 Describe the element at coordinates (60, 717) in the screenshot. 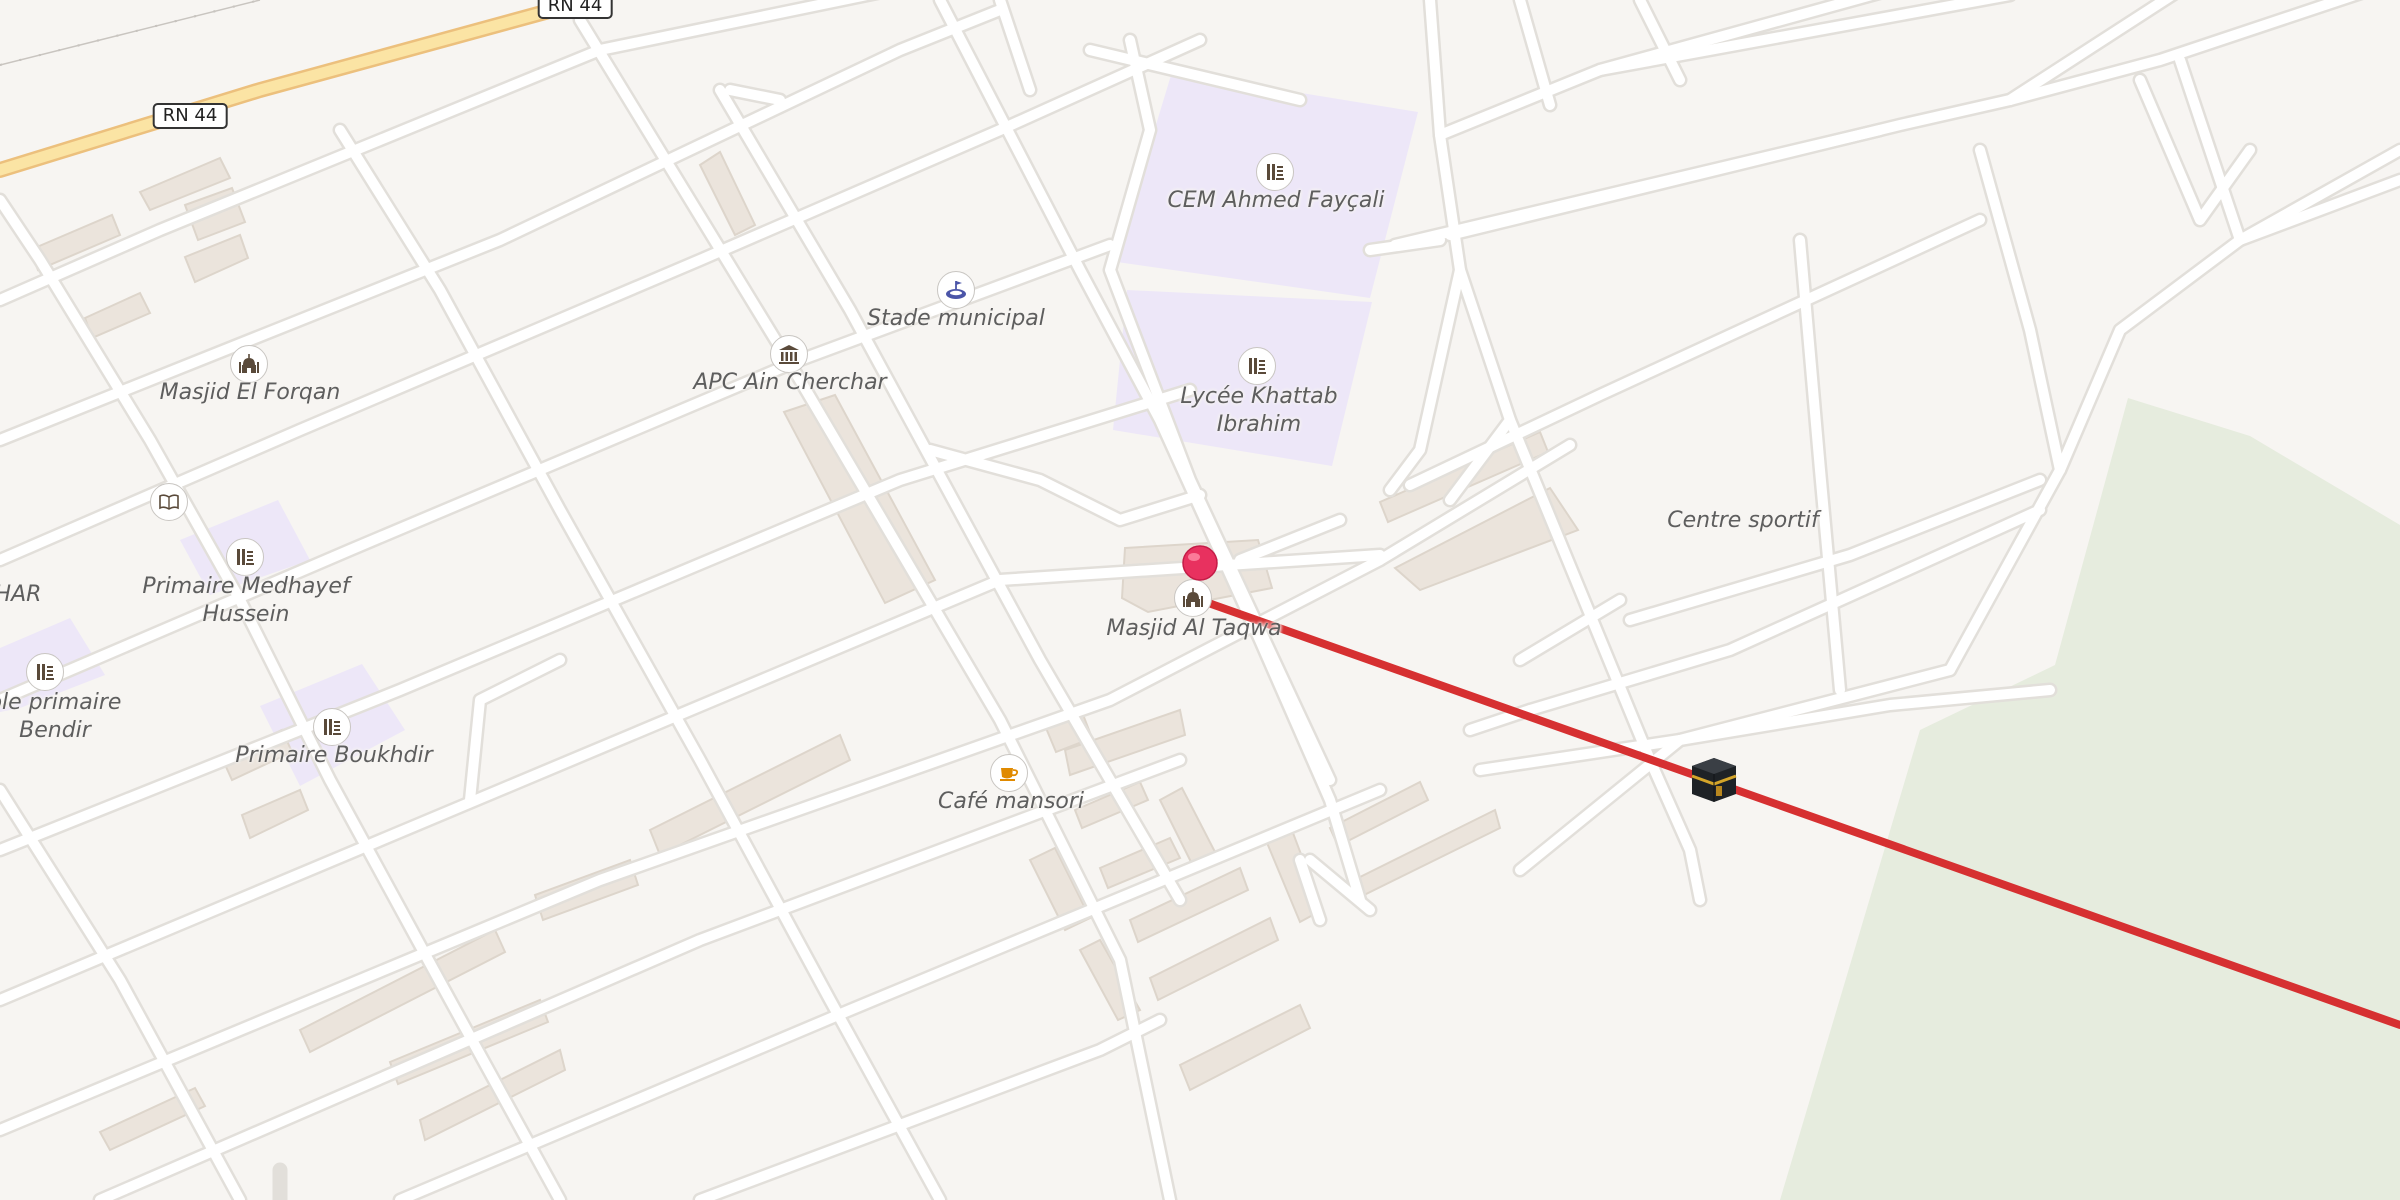

I see `poi-label-ecole-primaire-bendir: ole primaire Bendir` at that location.